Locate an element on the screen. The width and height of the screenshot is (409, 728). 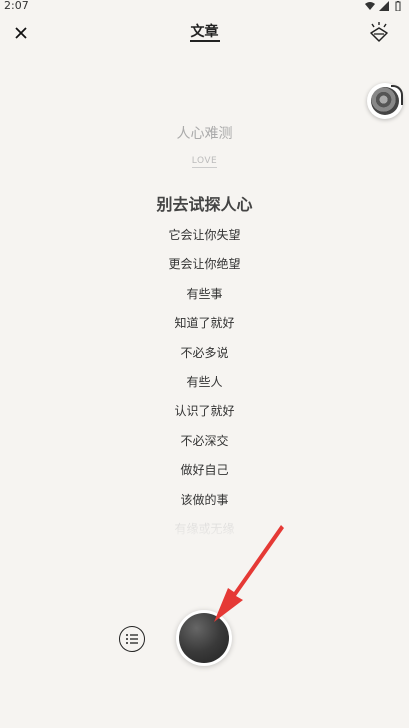
signal-icon is located at coordinates (384, 6).